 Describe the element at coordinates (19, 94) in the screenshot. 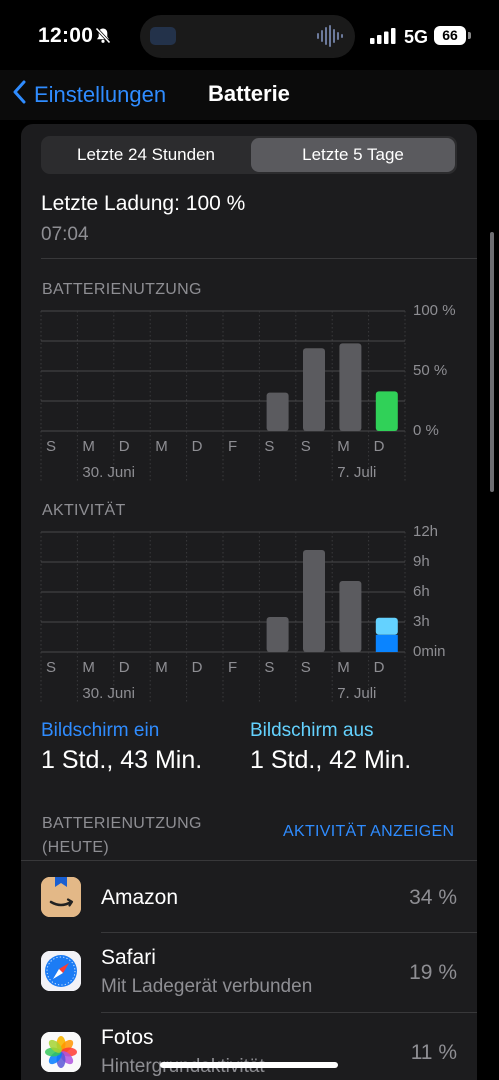

I see `chevron-left-icon` at that location.